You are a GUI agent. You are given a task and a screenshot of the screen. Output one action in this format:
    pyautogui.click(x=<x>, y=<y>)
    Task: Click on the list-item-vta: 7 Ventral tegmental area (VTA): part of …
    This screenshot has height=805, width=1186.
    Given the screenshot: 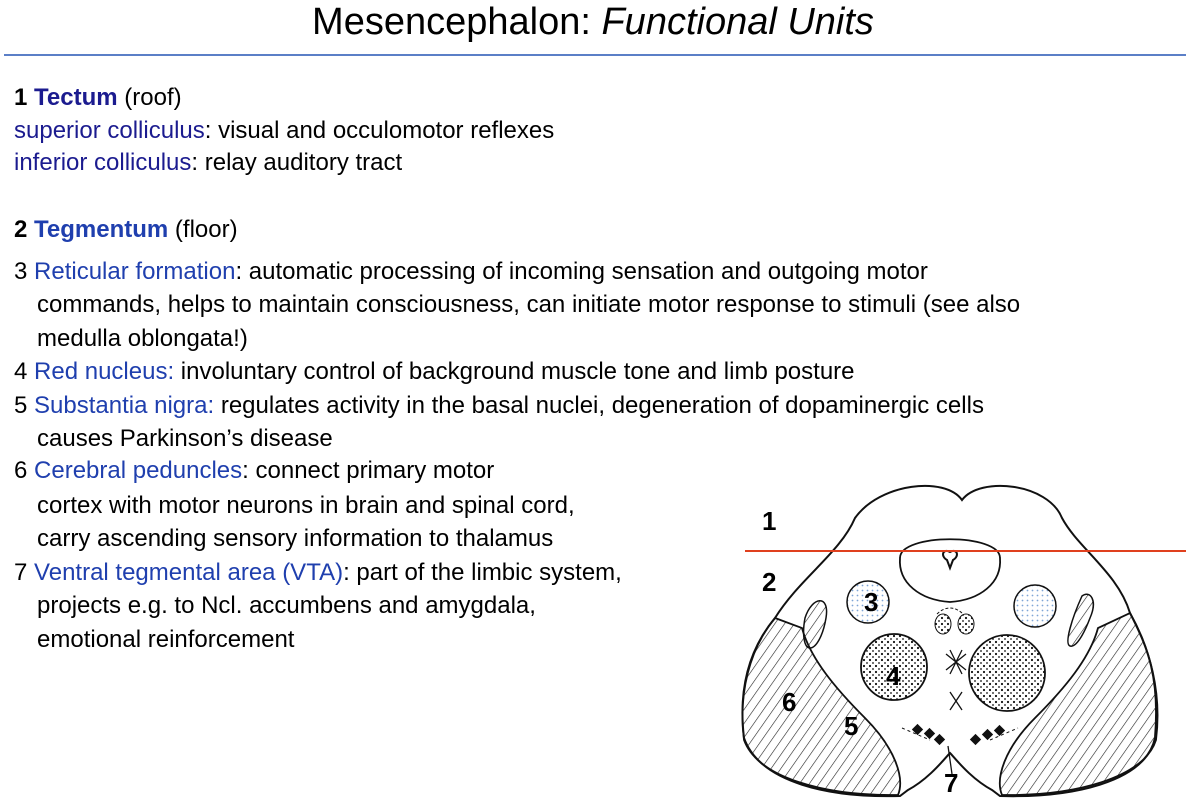 What is the action you would take?
    pyautogui.click(x=318, y=573)
    